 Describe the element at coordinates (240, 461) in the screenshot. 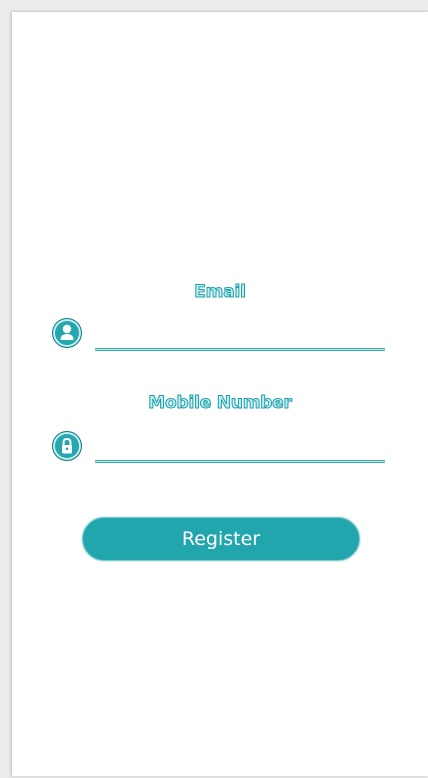

I see `mobile-number-underline` at that location.